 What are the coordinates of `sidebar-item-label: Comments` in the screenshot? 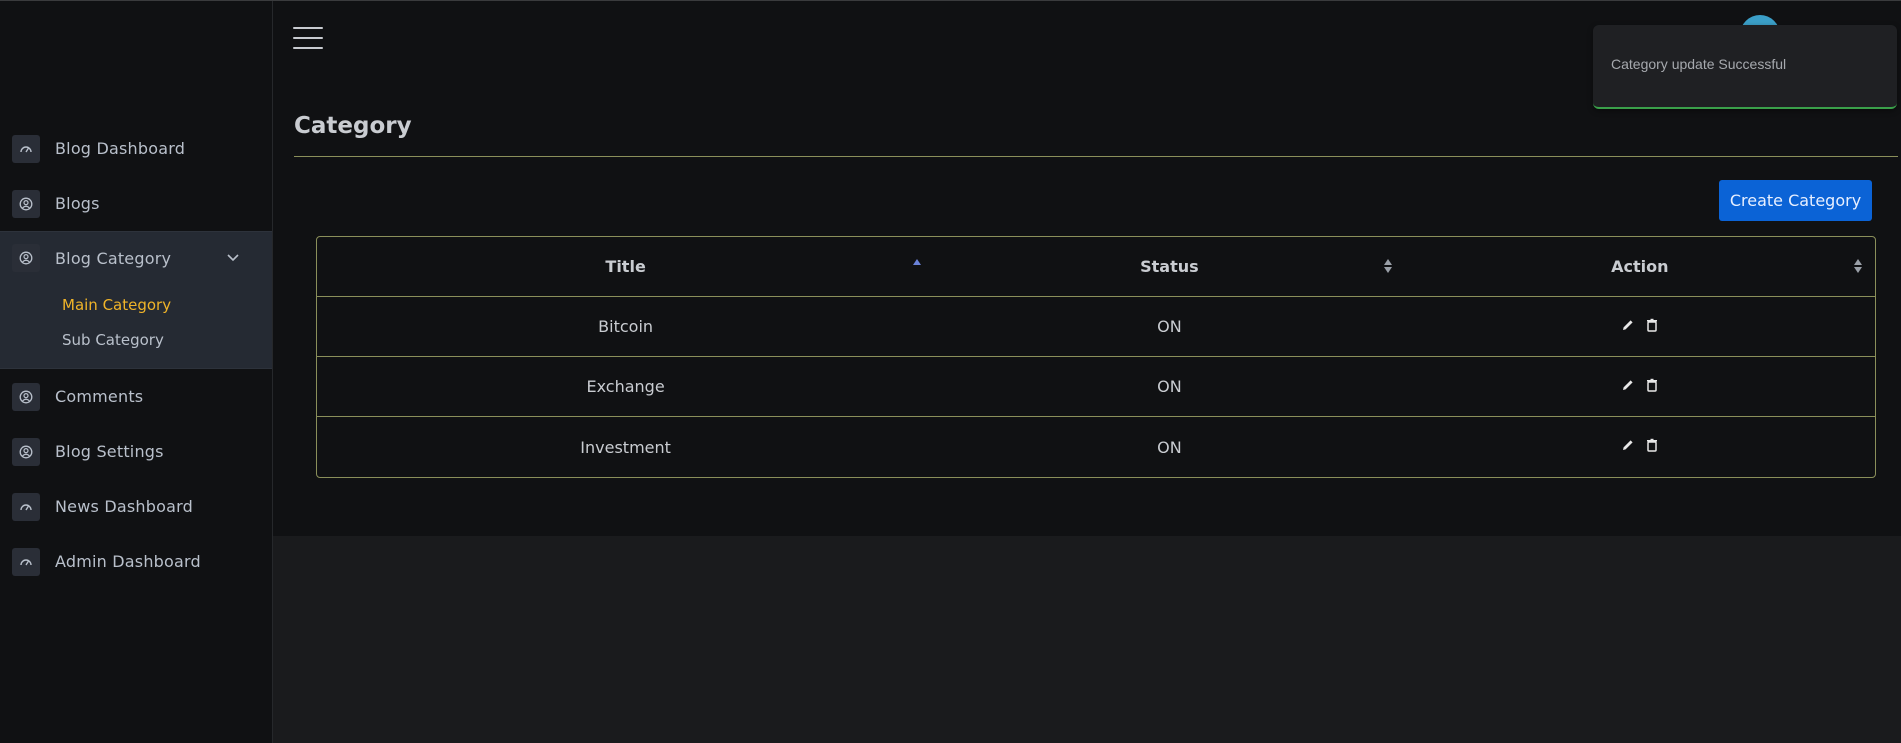 It's located at (99, 396).